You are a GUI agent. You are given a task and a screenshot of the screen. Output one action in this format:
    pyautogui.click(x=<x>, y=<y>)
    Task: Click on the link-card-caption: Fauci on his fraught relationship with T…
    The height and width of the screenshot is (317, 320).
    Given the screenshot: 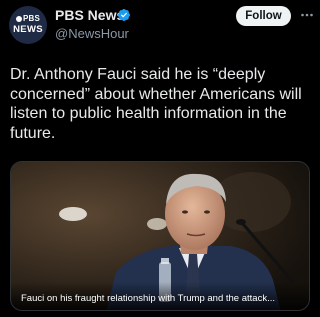 What is the action you would take?
    pyautogui.click(x=162, y=298)
    